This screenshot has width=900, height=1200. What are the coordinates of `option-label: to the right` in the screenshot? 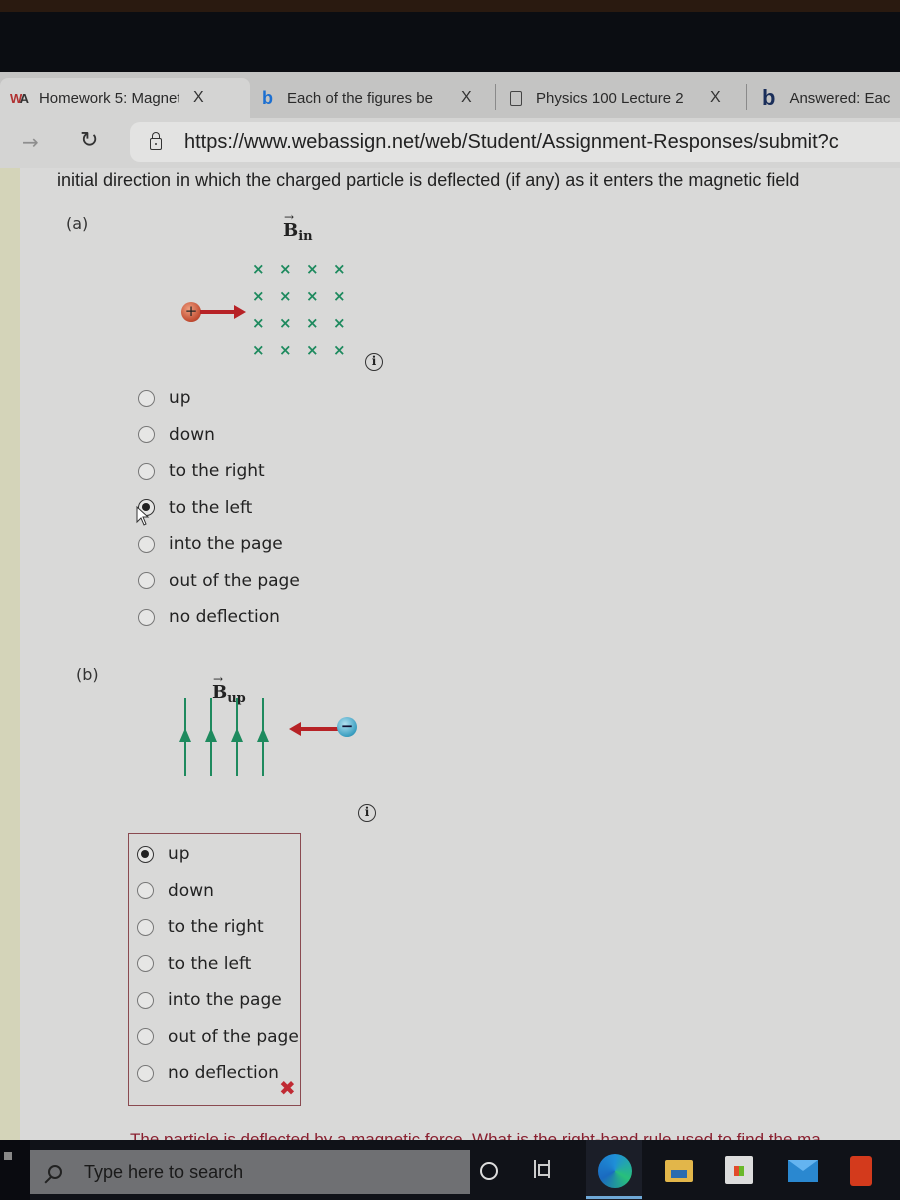 It's located at (217, 471).